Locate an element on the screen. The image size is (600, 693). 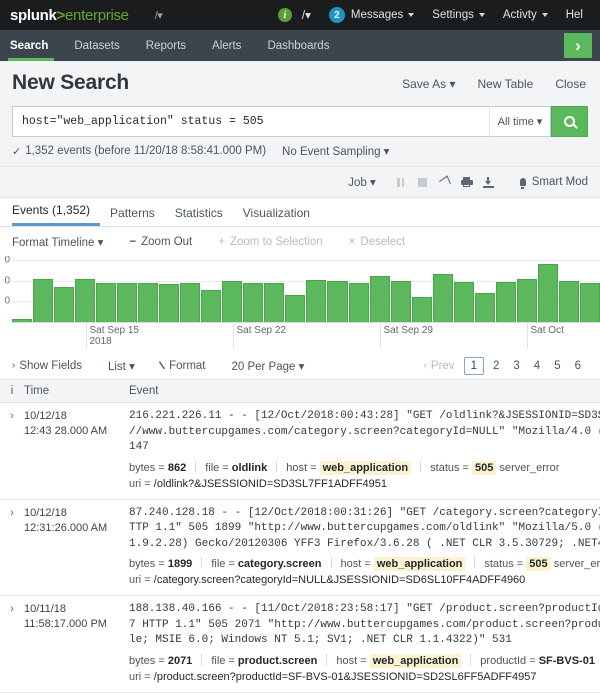
event-field: bytes = 2071 is located at coordinates (160, 661).